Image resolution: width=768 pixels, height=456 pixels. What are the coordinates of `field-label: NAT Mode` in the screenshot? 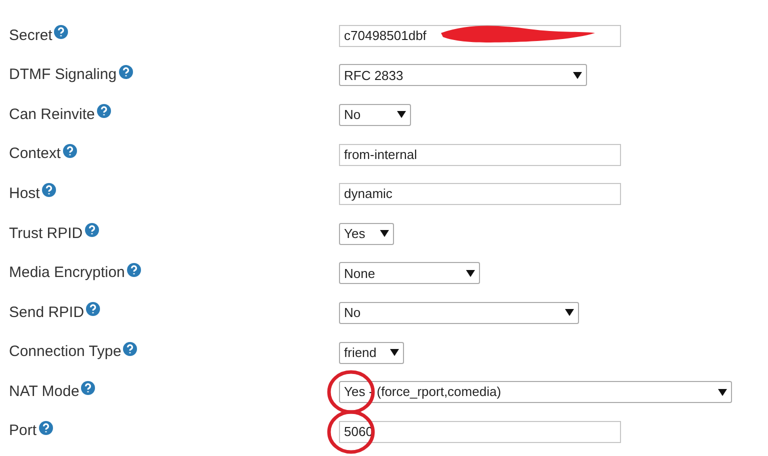 It's located at (44, 392).